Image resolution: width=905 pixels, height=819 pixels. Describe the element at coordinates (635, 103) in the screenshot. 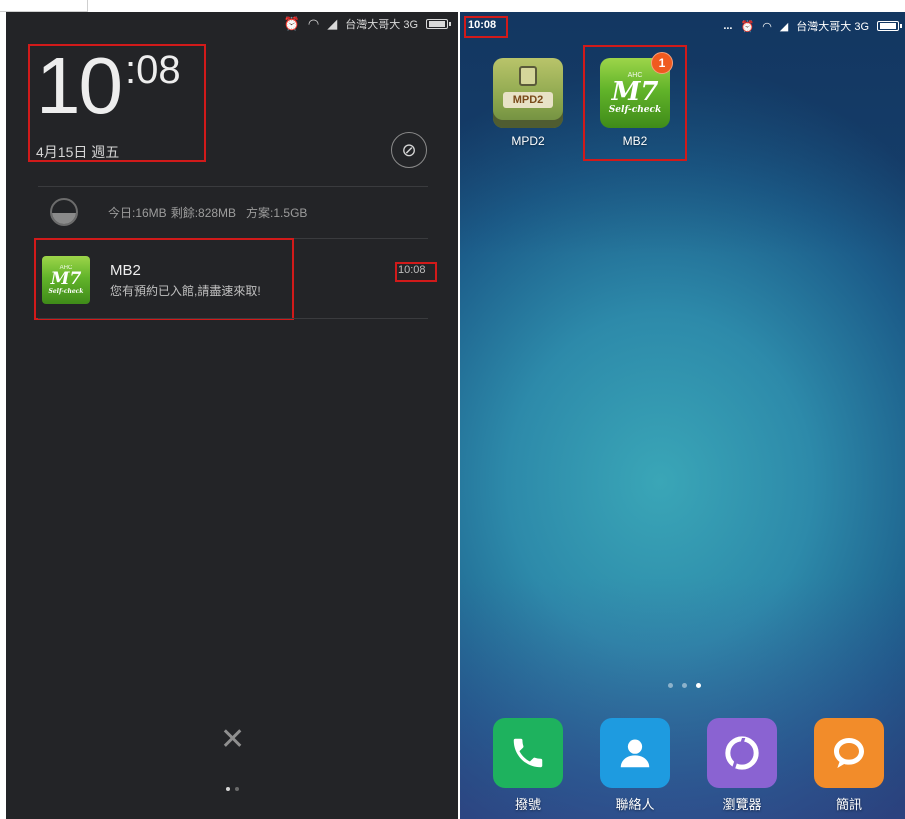

I see `highlight-box-mb2` at that location.